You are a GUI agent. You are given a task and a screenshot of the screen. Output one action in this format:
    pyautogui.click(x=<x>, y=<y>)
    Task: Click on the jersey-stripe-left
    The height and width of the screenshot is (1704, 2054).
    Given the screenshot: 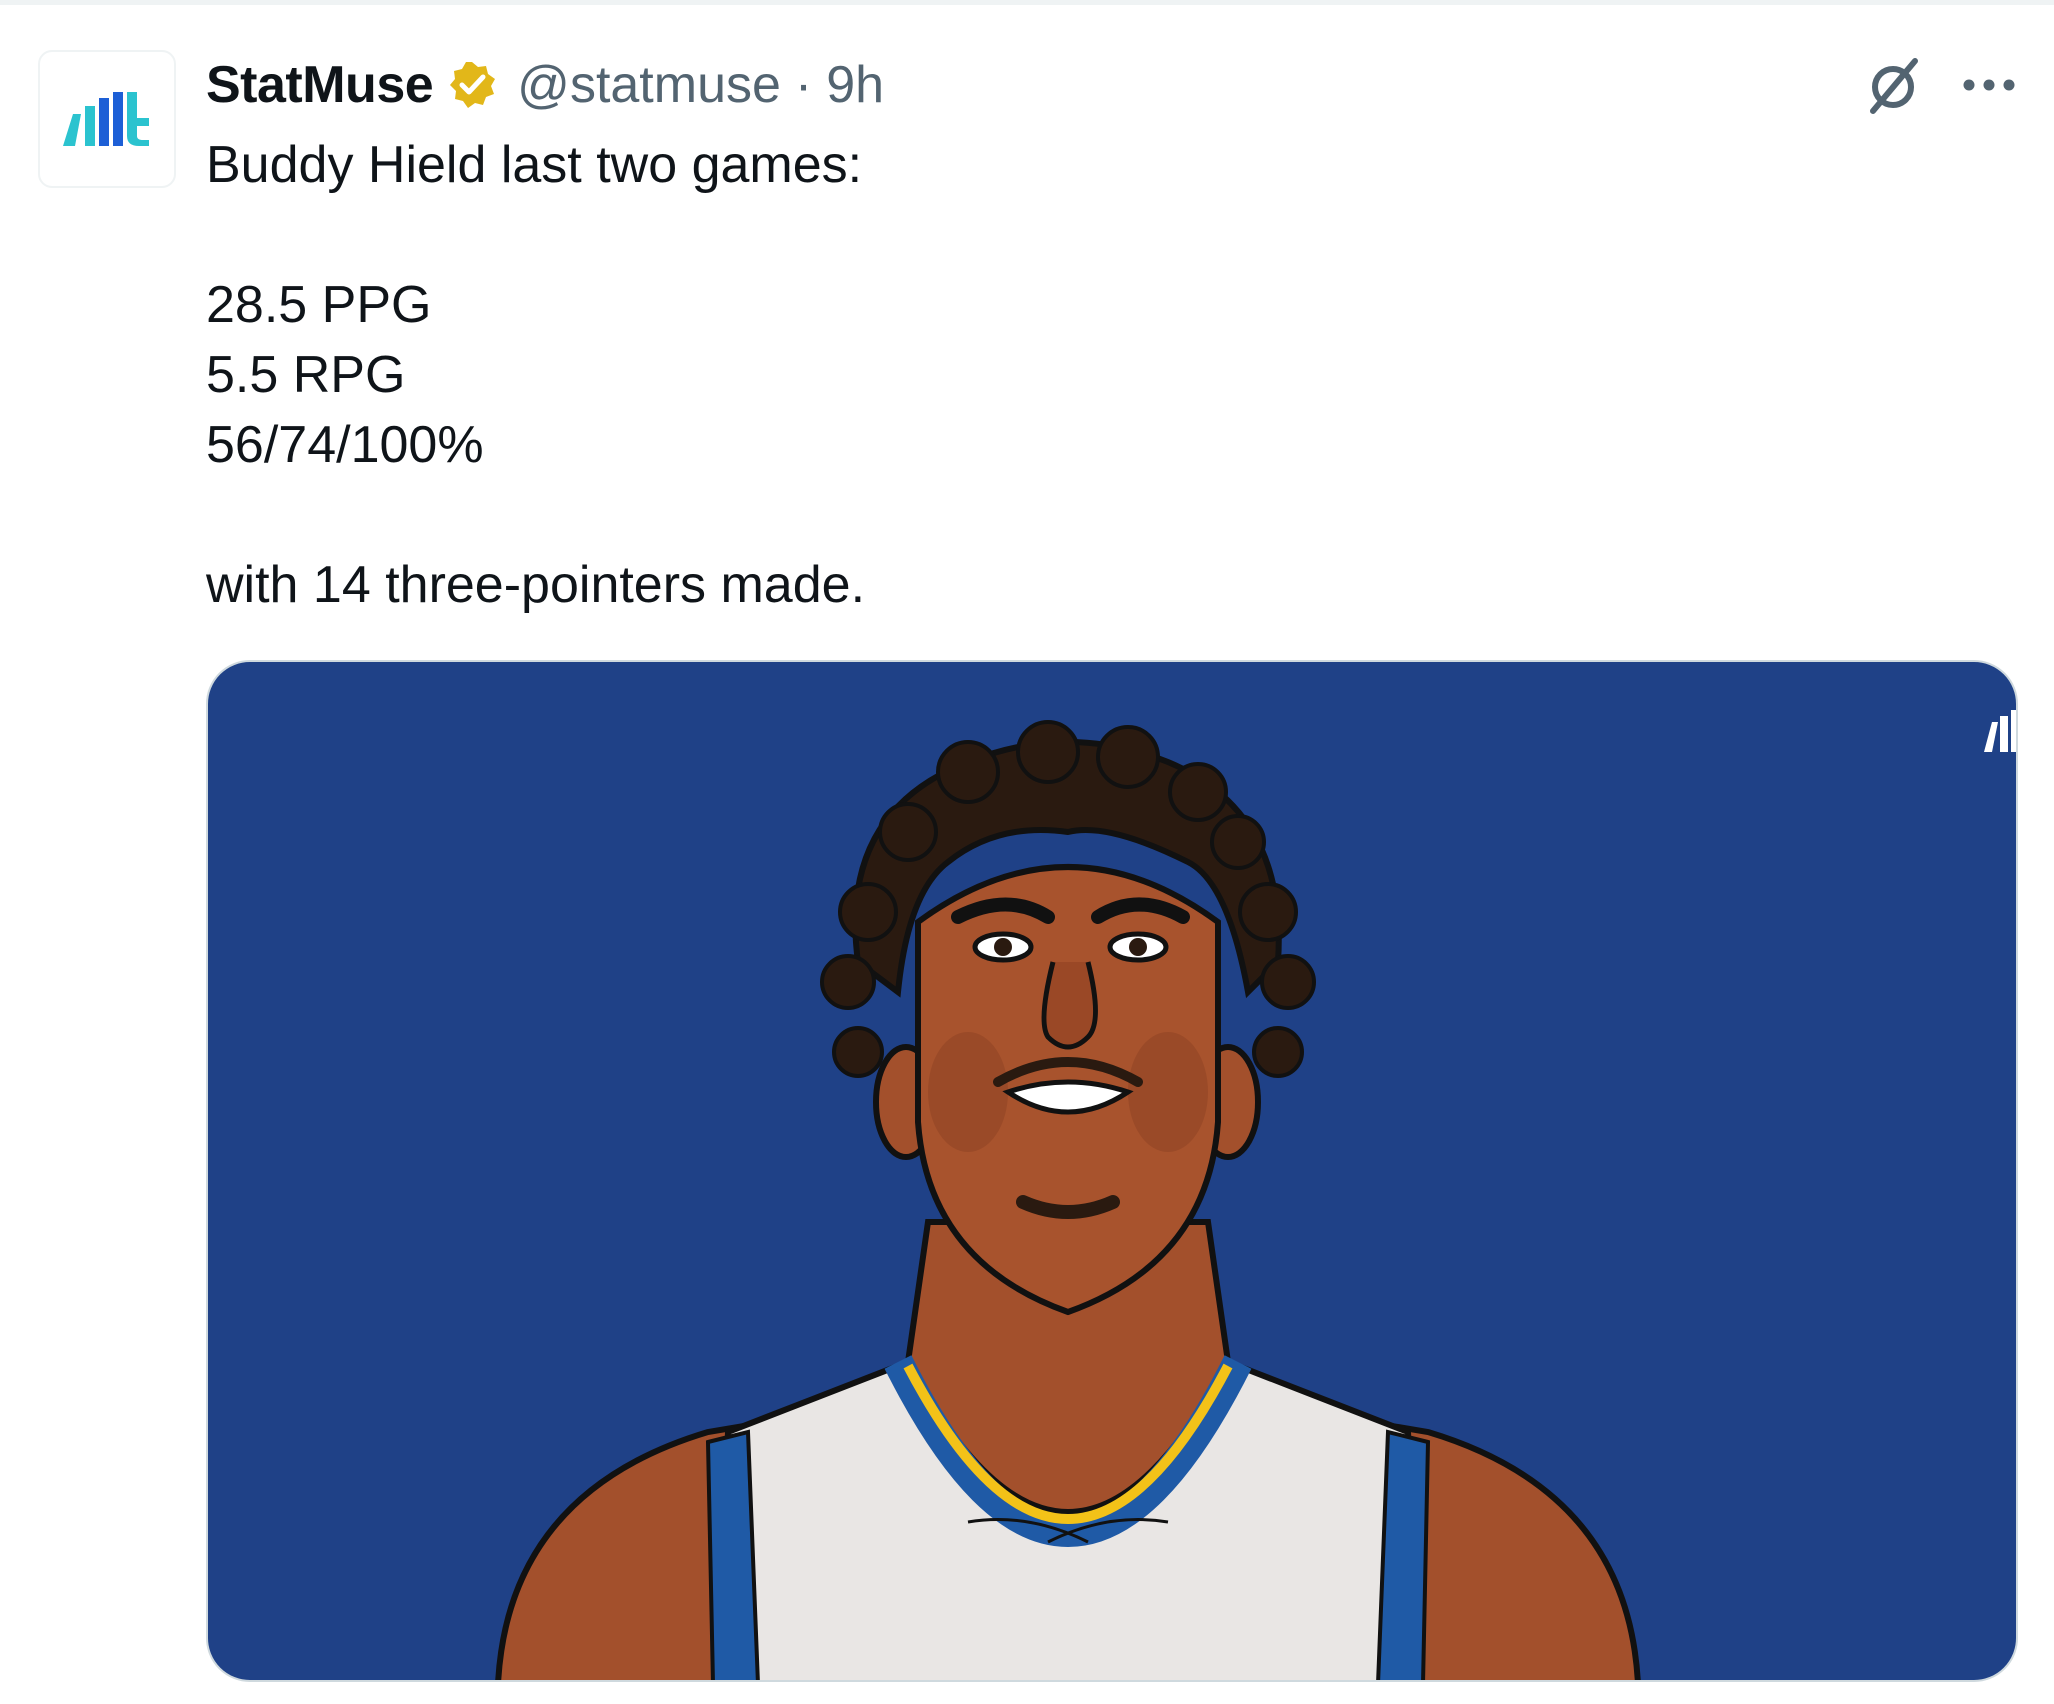 What is the action you would take?
    pyautogui.click(x=732, y=1554)
    